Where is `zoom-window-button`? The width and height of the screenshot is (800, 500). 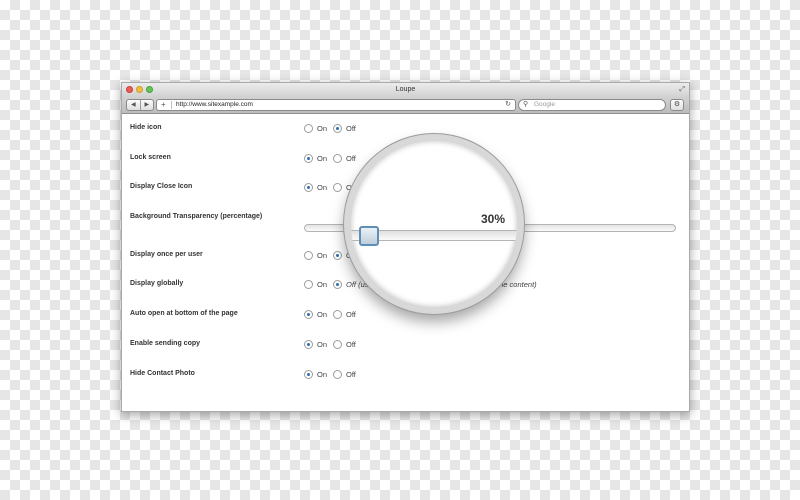
zoom-window-button is located at coordinates (149, 89).